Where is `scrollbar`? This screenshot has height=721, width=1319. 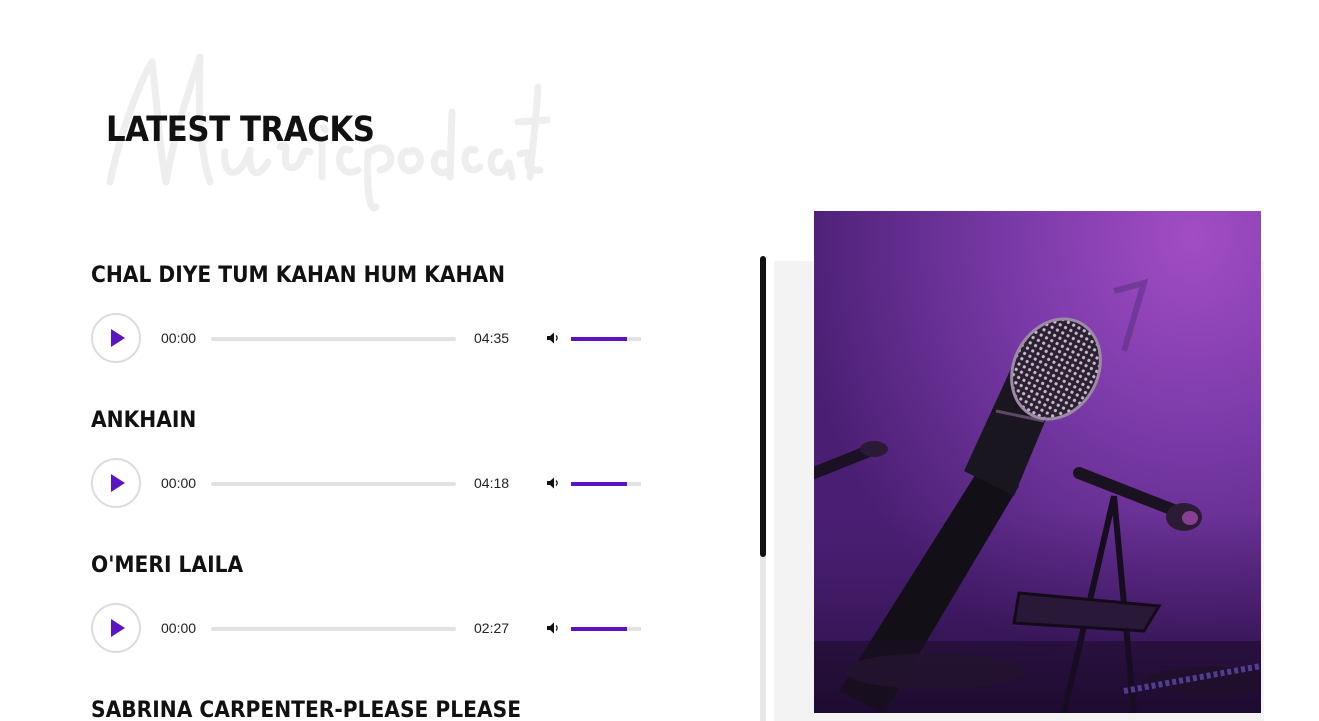
scrollbar is located at coordinates (763, 488).